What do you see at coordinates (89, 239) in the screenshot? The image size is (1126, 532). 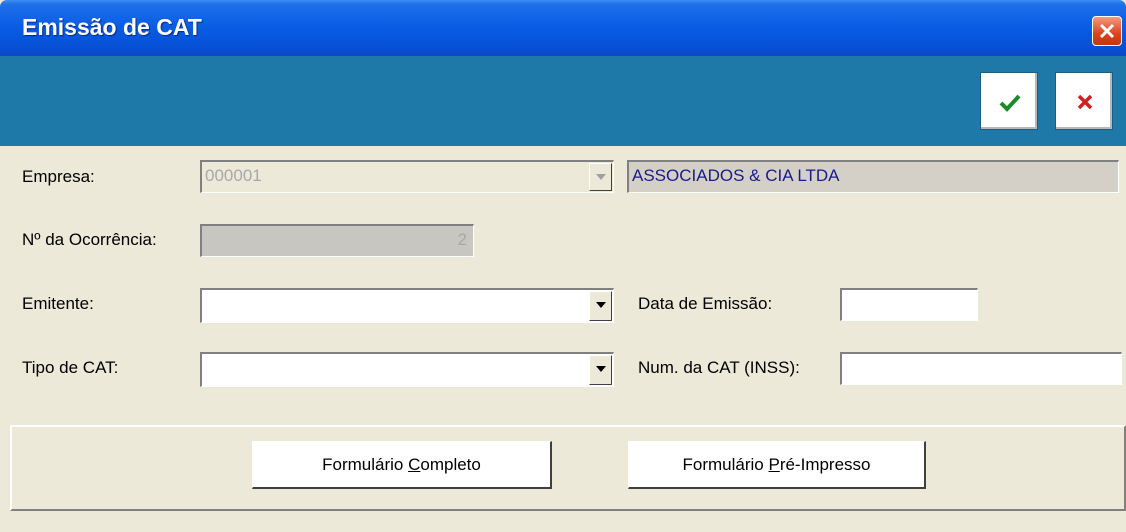 I see `ocorrencia-label: Nº da Ocorrência:` at bounding box center [89, 239].